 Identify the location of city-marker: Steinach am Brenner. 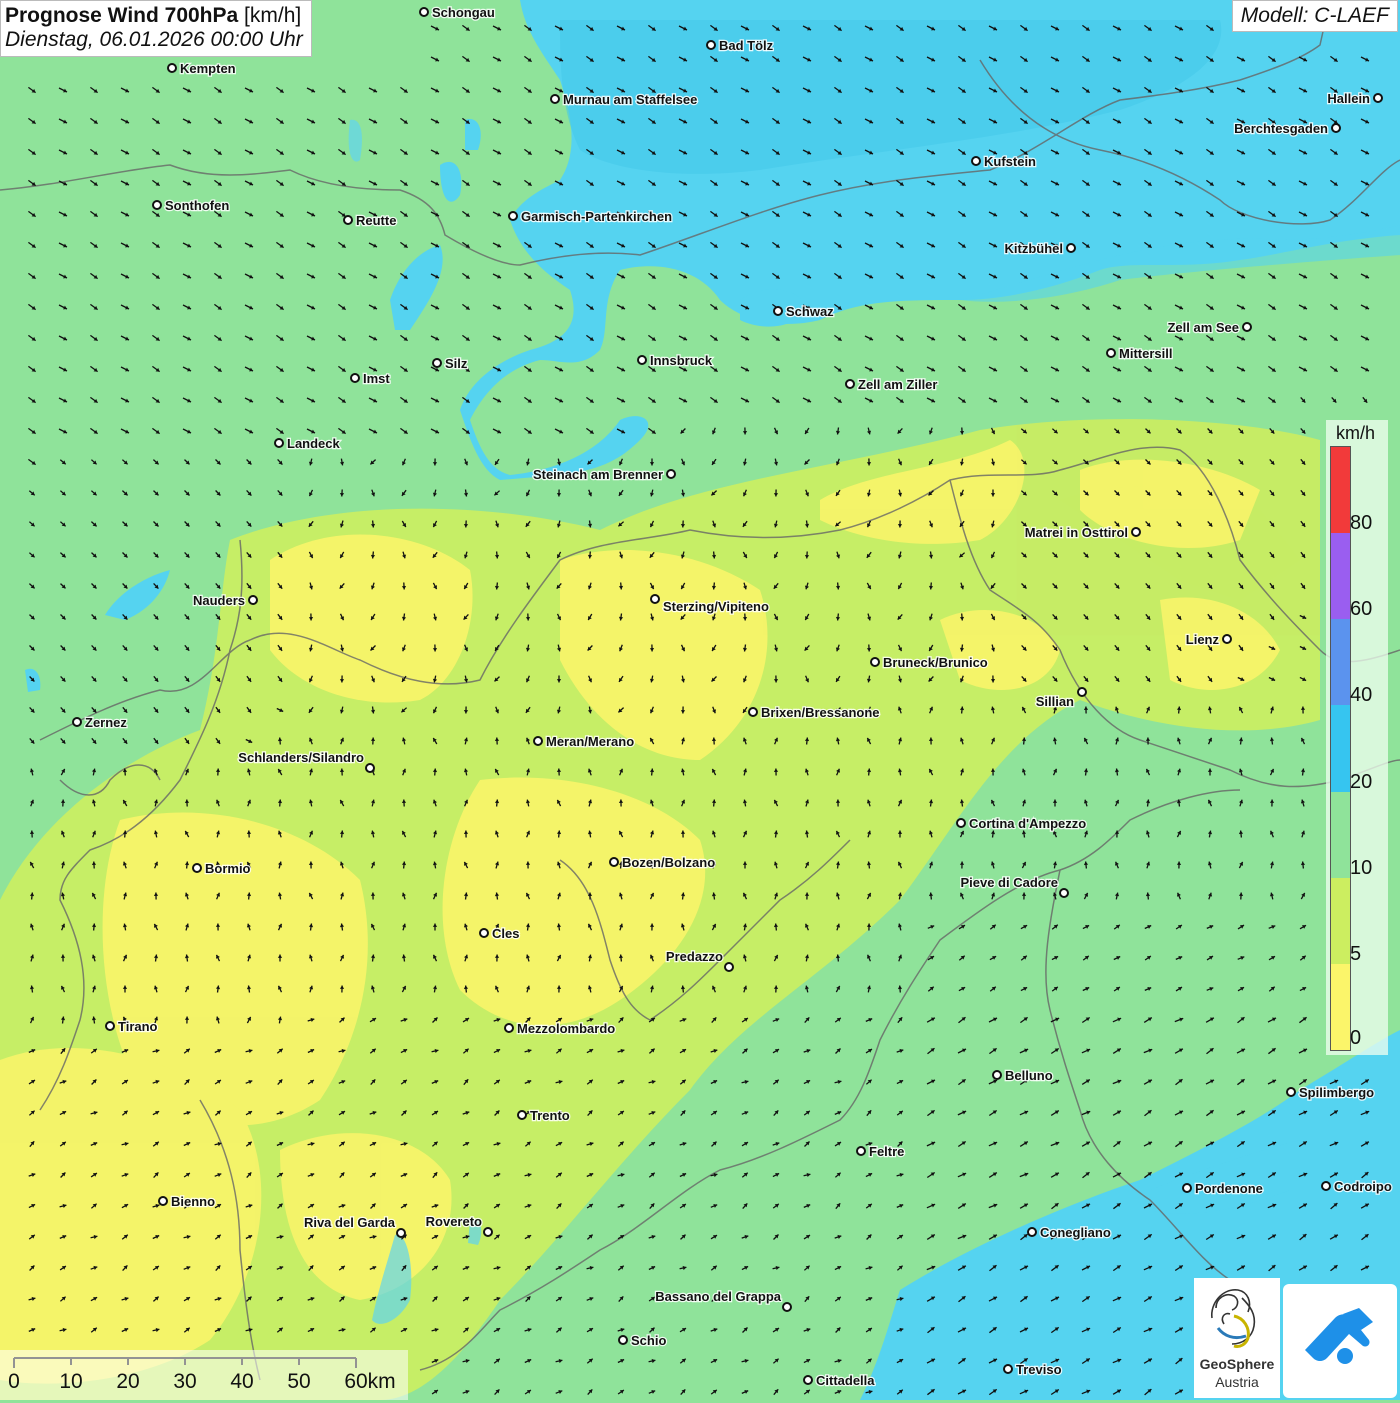
(604, 474).